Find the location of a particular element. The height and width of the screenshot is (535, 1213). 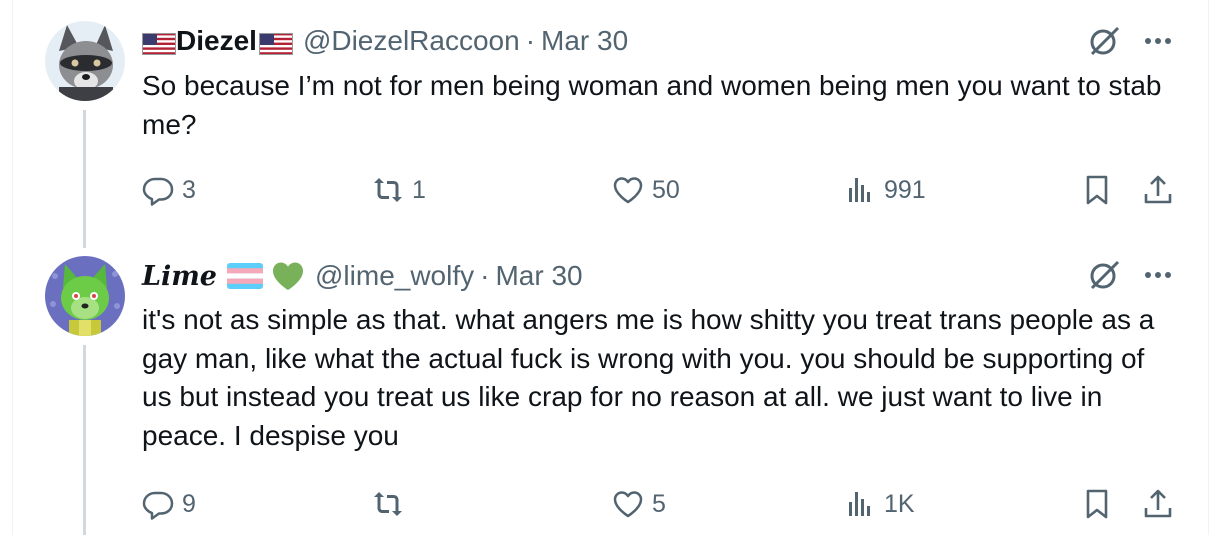

reply-button: 3 is located at coordinates (169, 190).